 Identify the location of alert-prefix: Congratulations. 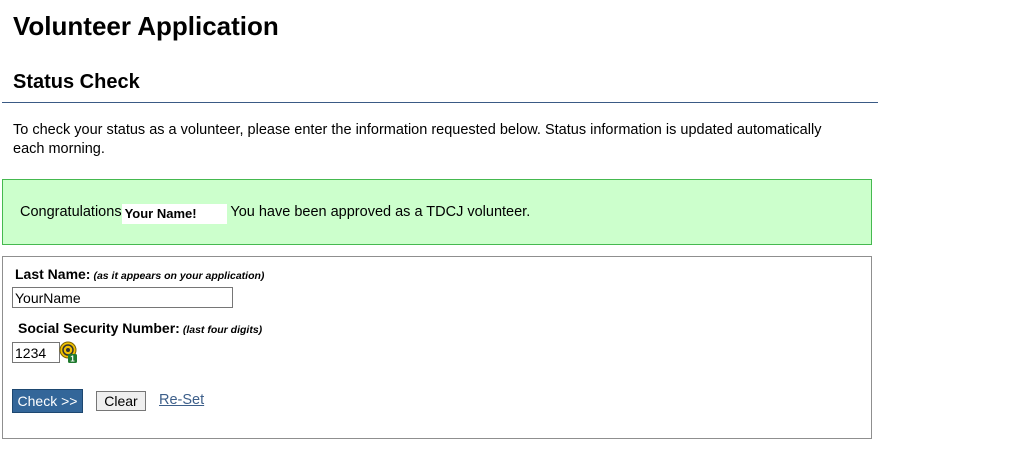
(71, 212).